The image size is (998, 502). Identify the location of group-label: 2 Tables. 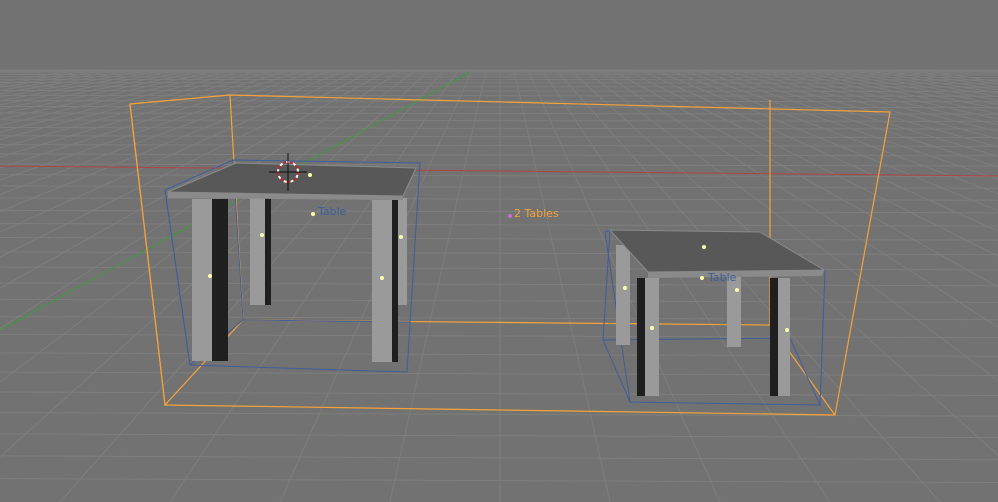
(536, 213).